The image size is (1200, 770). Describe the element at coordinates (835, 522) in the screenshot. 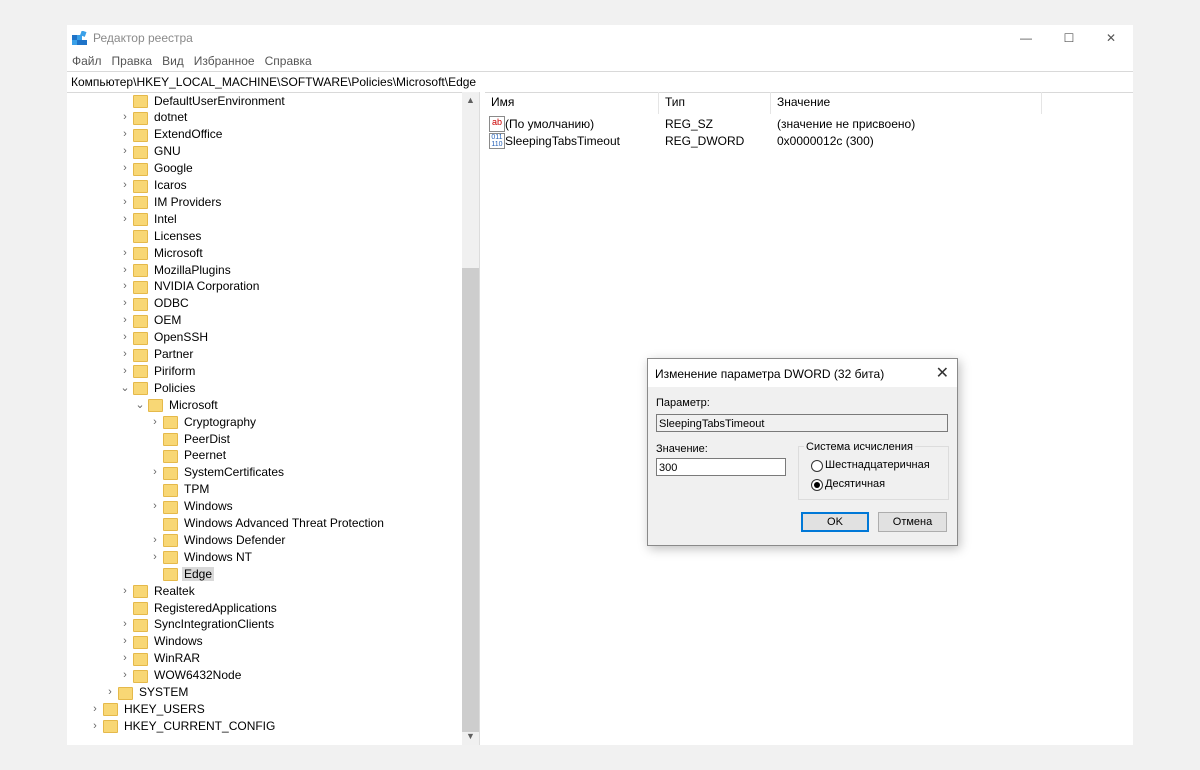

I see `ok-button: OK` at that location.